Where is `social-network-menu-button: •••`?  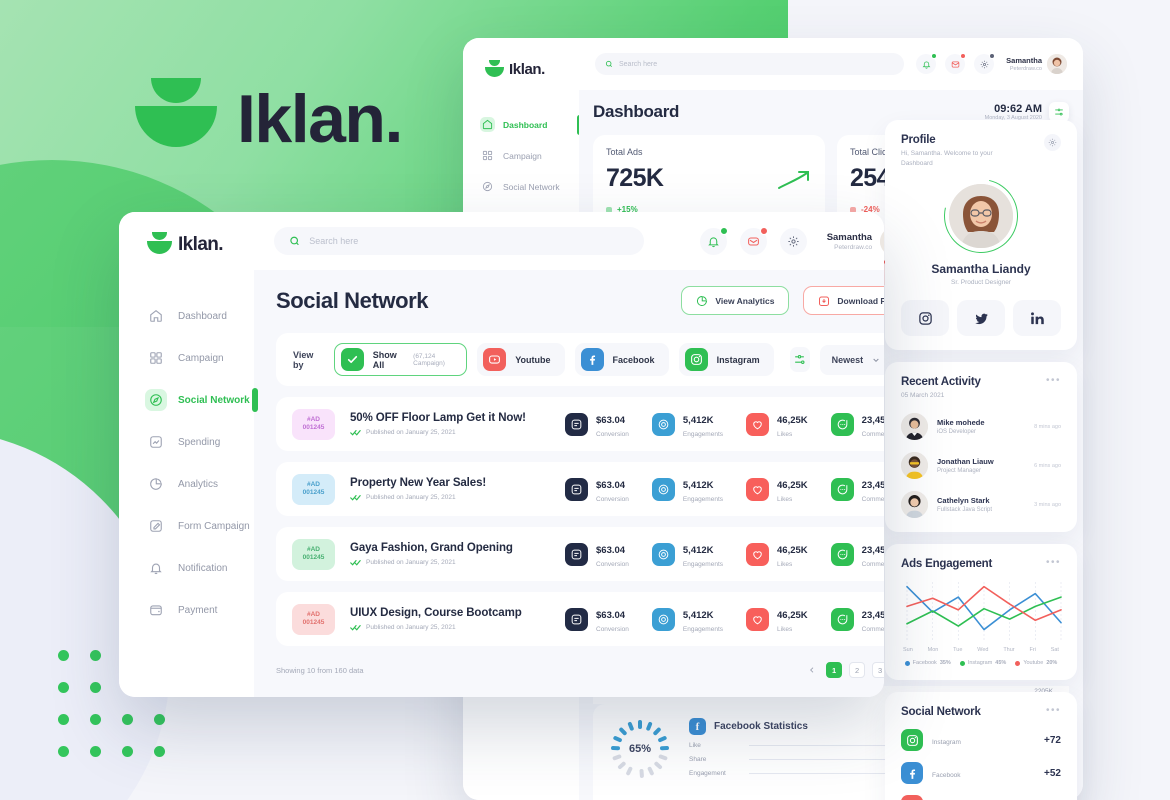 social-network-menu-button: ••• is located at coordinates (1053, 711).